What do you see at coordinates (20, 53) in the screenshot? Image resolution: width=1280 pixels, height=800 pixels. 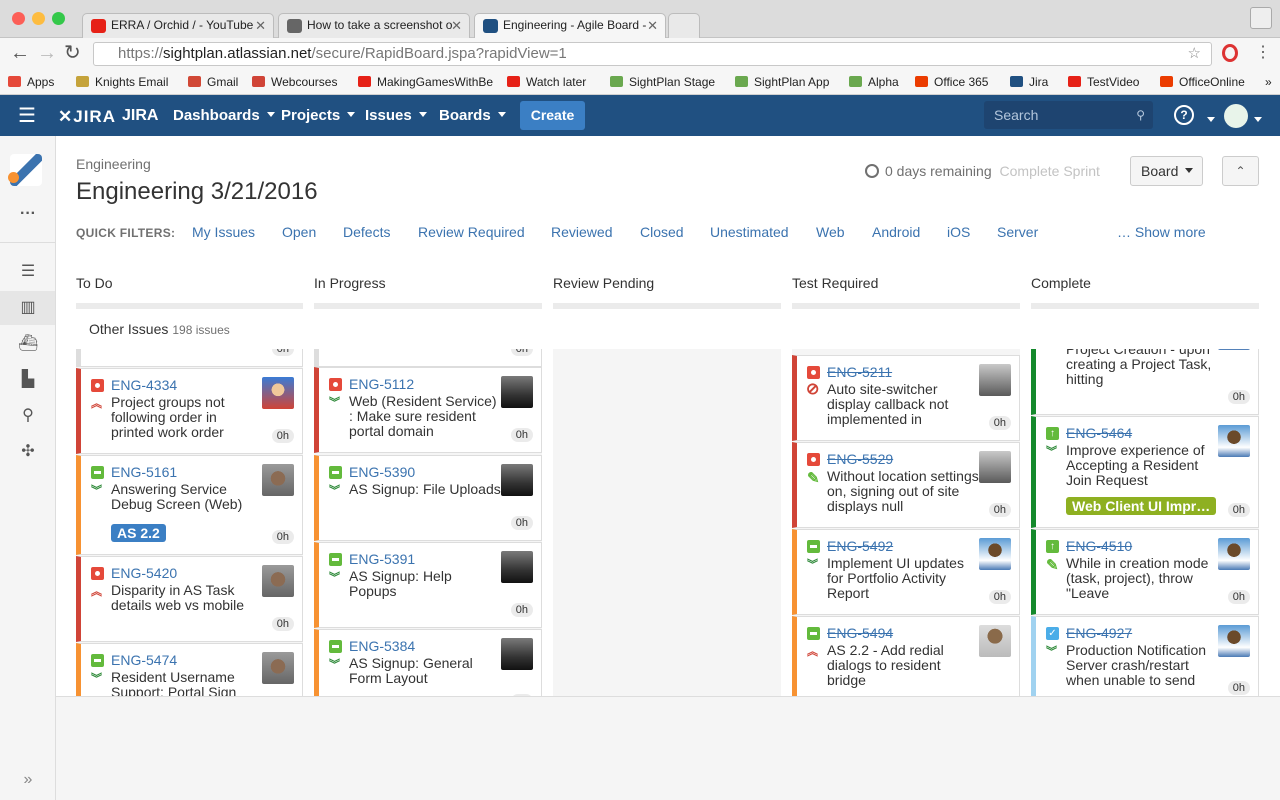 I see `back-icon: ←` at bounding box center [20, 53].